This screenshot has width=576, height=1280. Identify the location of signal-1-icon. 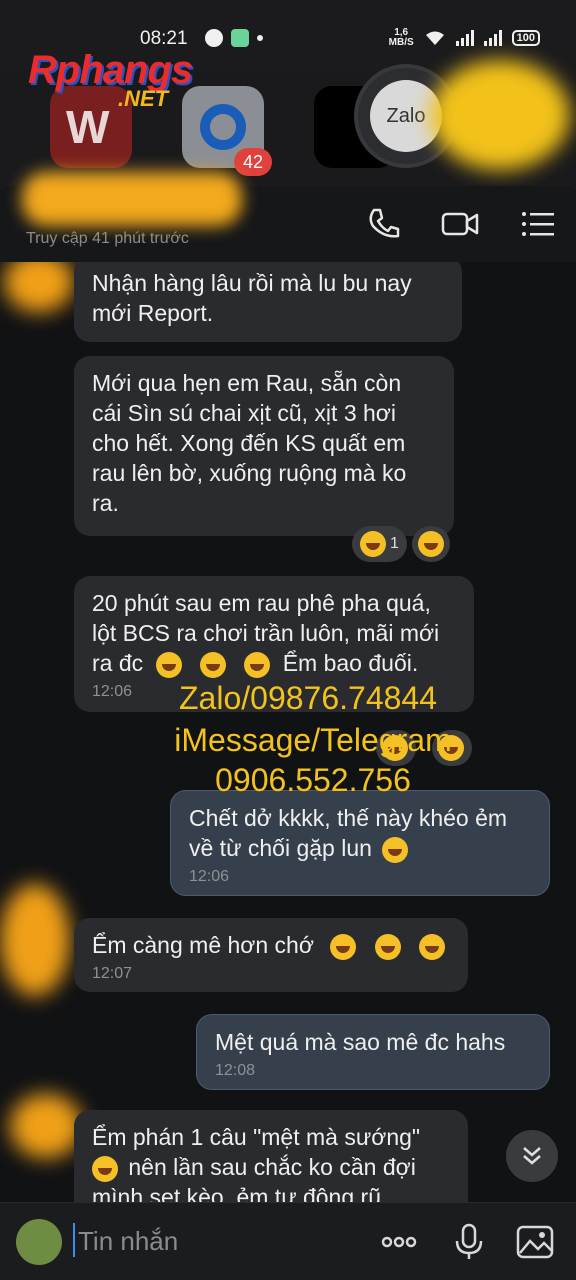
(464, 38).